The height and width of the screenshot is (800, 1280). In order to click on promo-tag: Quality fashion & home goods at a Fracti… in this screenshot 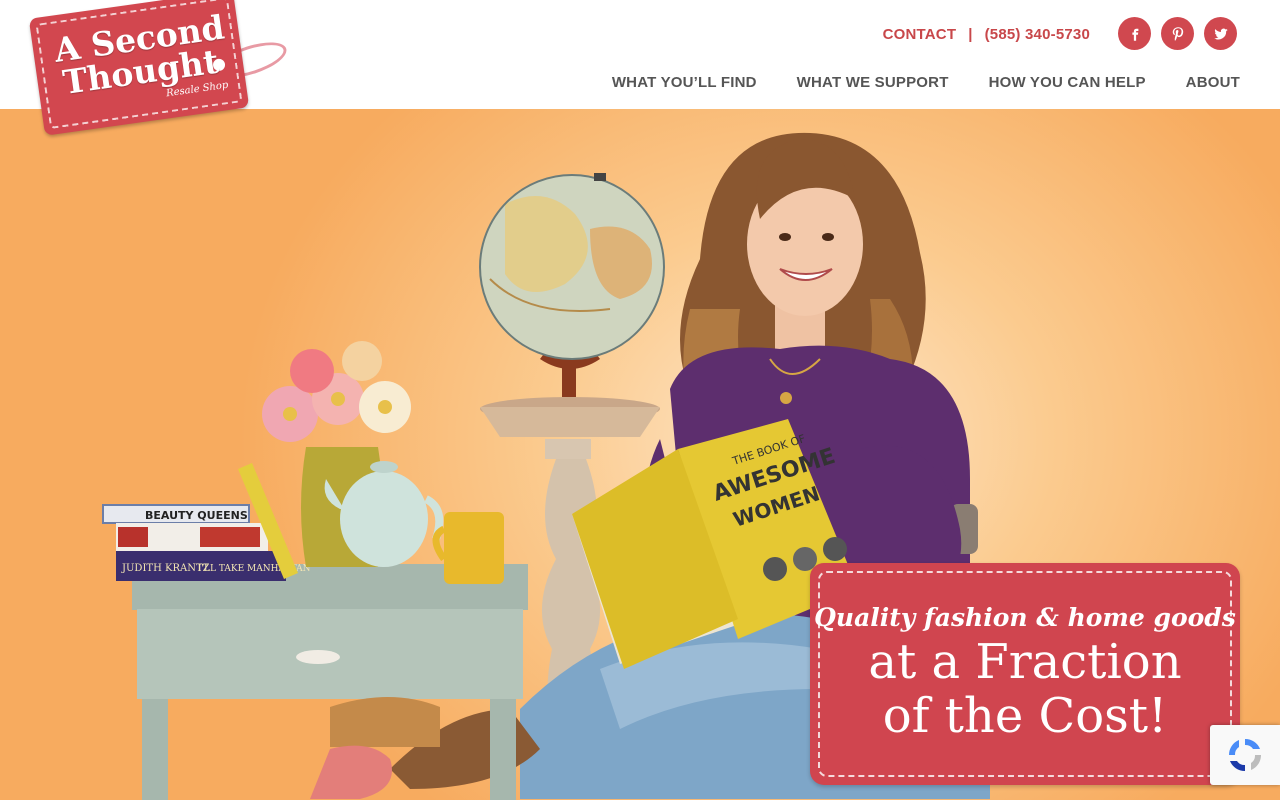, I will do `click(1025, 674)`.